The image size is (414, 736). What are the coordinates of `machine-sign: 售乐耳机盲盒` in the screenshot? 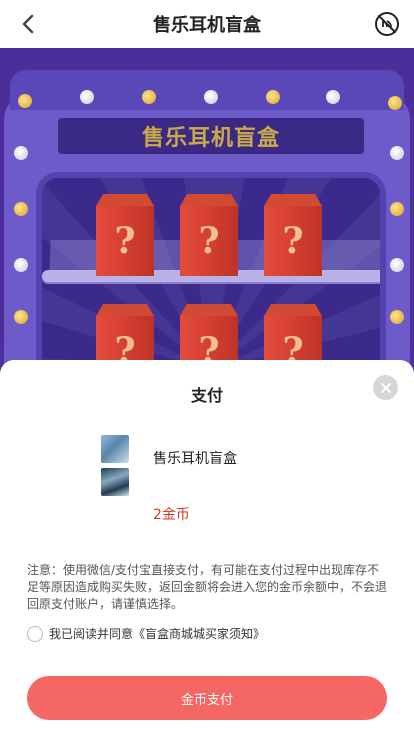 It's located at (211, 136).